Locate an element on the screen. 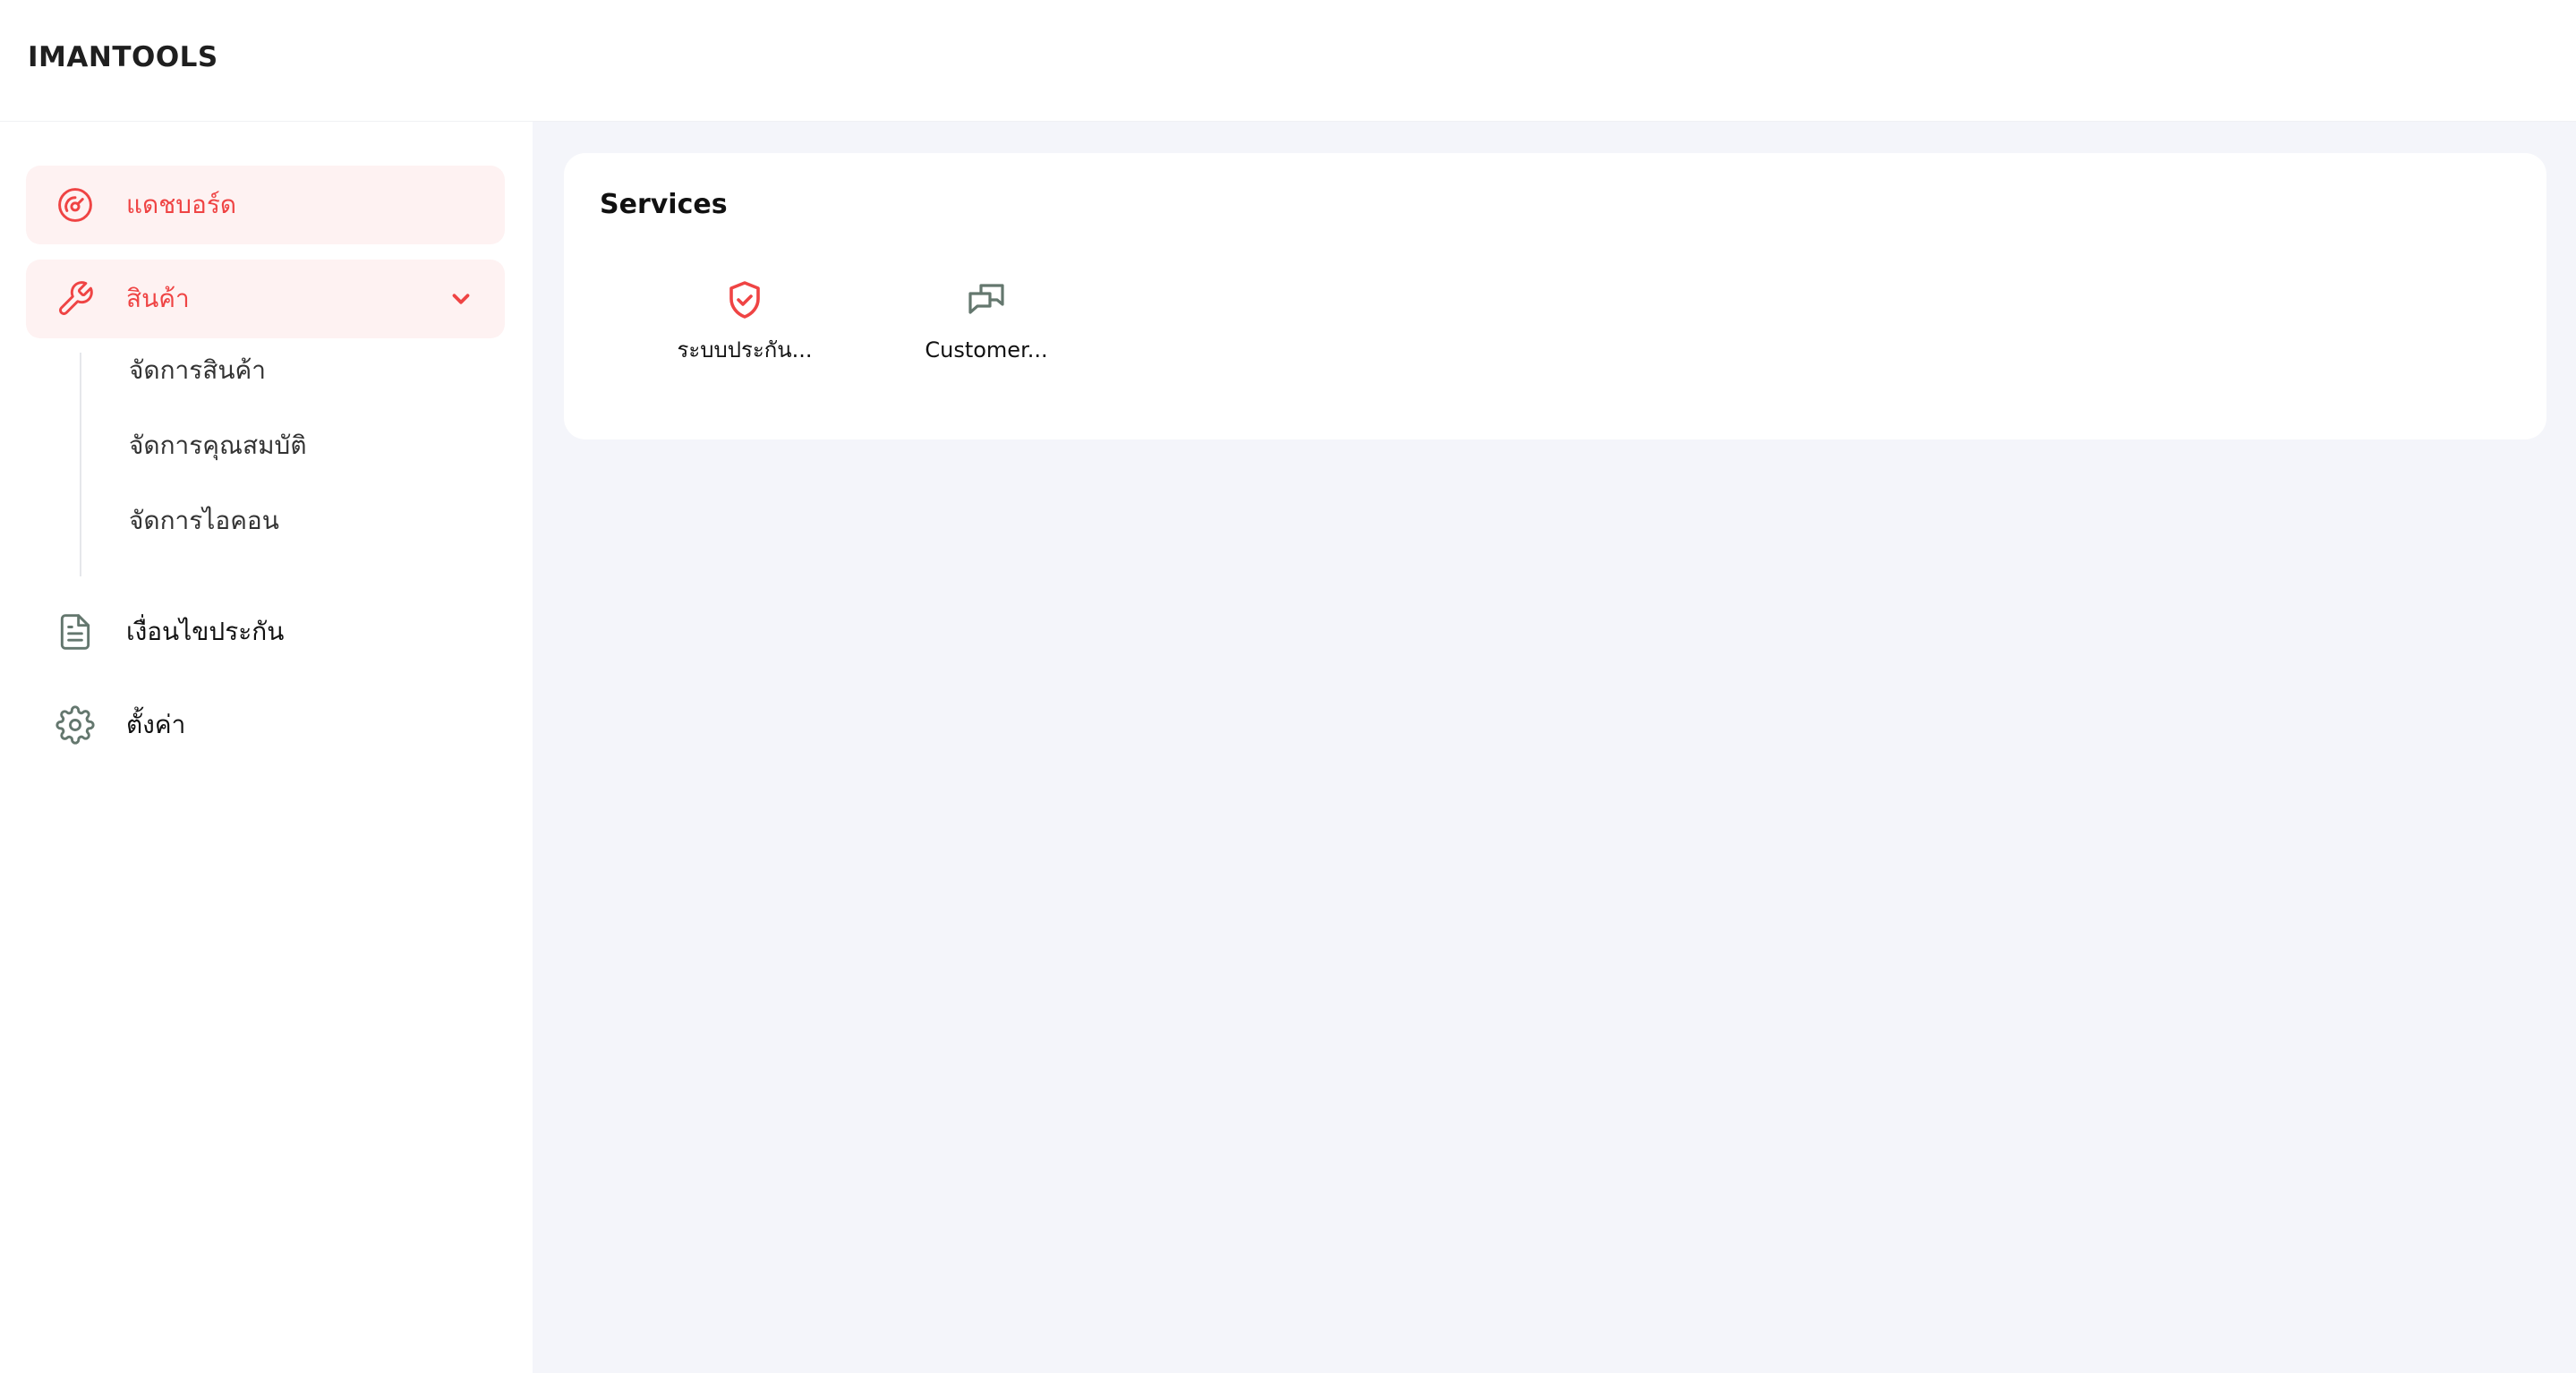 Image resolution: width=2576 pixels, height=1373 pixels. sidebar-item-dashboard: แดชบอร์ด is located at coordinates (265, 205).